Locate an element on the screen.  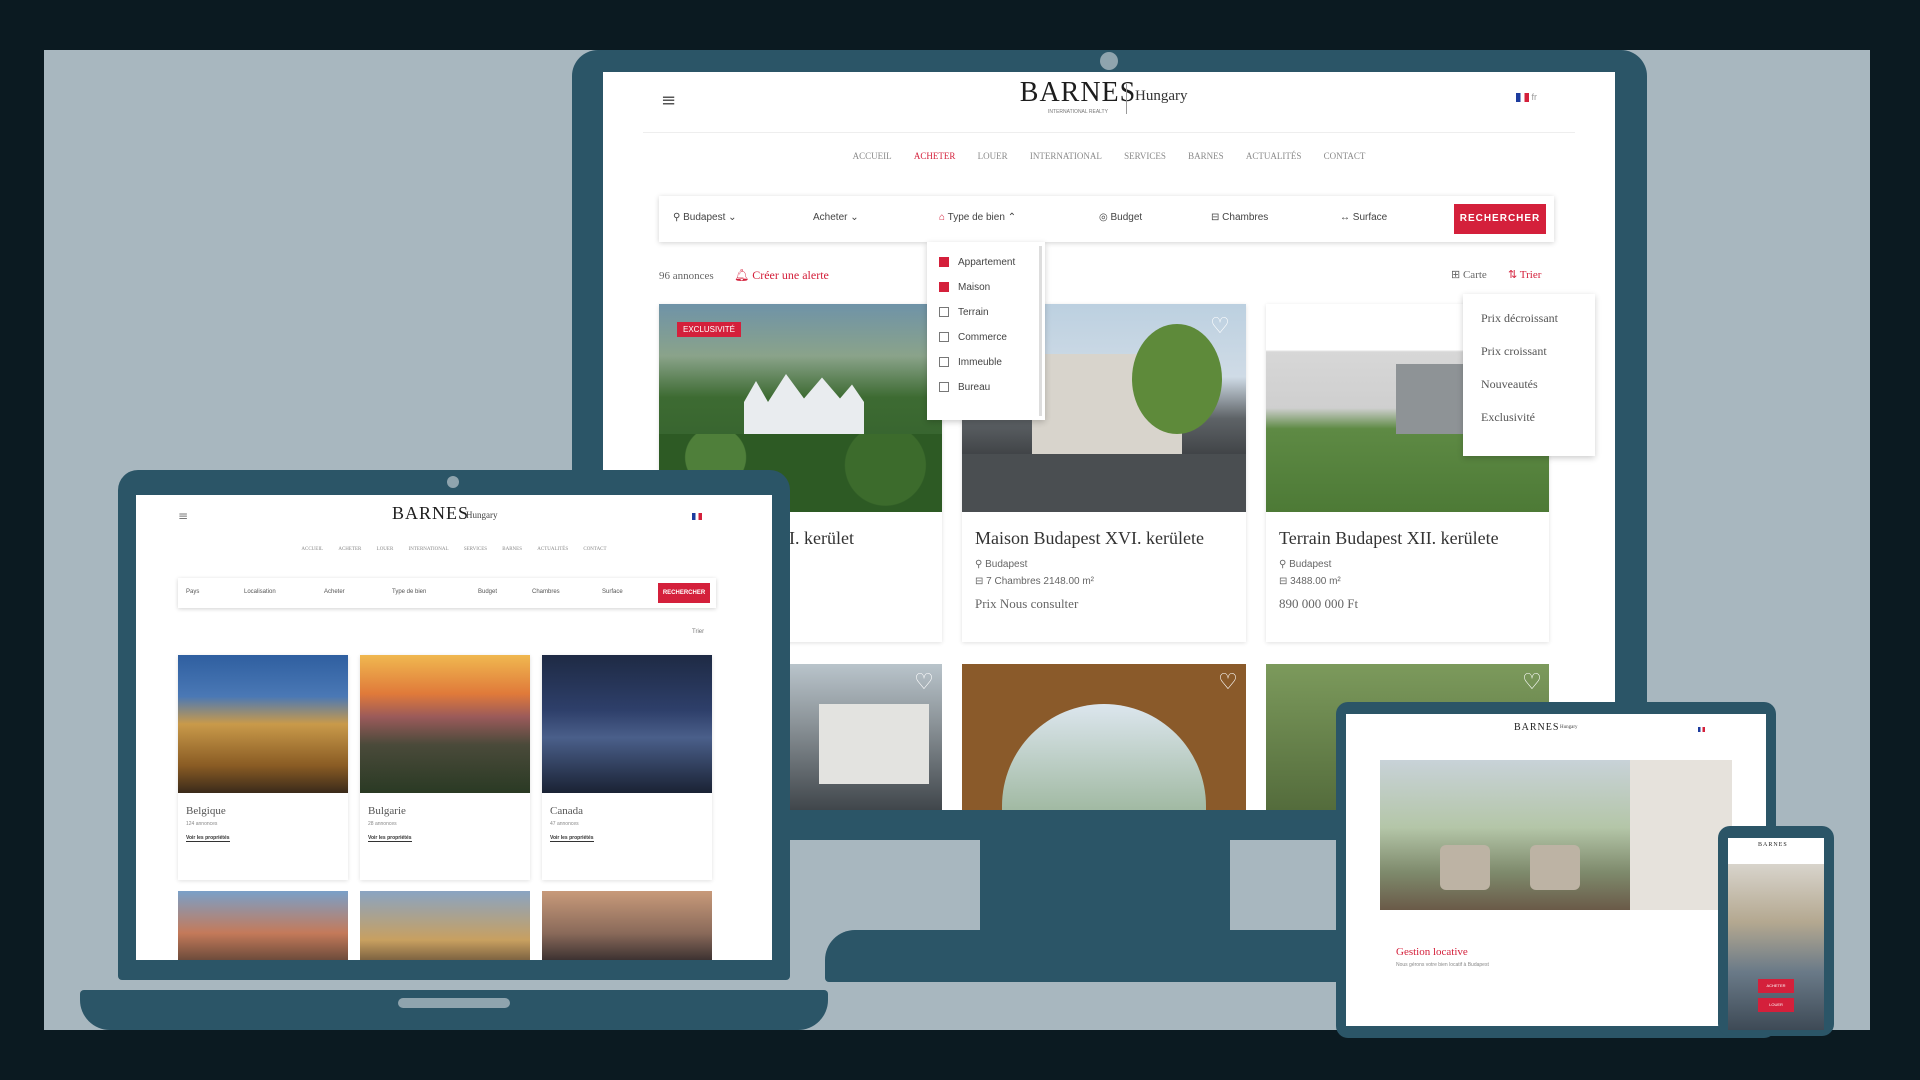
sort-option: Nouveautés is located at coordinates (1538, 384).